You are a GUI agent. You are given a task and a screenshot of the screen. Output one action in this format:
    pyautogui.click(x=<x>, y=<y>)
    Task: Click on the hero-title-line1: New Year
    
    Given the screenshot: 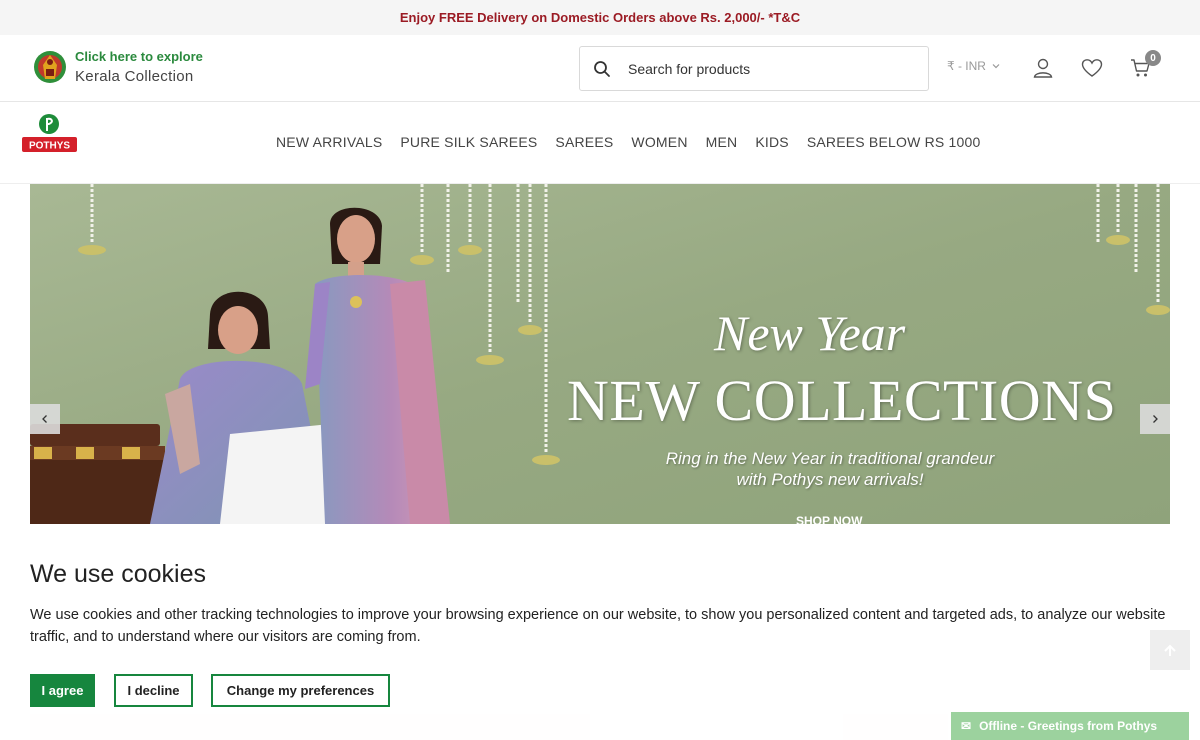 What is the action you would take?
    pyautogui.click(x=810, y=333)
    